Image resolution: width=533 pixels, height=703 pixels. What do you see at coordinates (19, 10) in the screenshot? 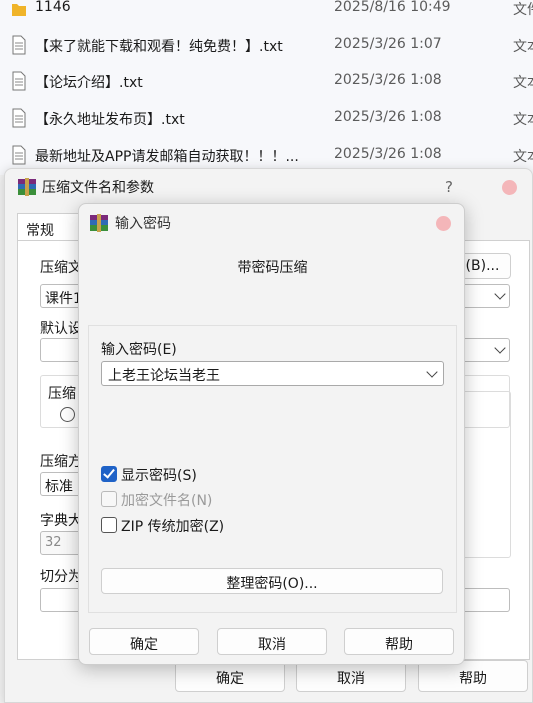
I see `folder-icon` at bounding box center [19, 10].